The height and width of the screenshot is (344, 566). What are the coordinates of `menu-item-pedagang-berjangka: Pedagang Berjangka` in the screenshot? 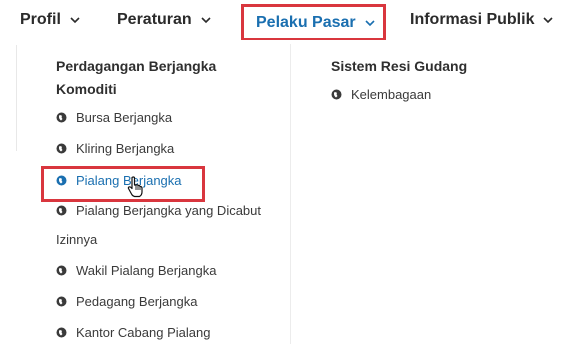 It's located at (126, 301).